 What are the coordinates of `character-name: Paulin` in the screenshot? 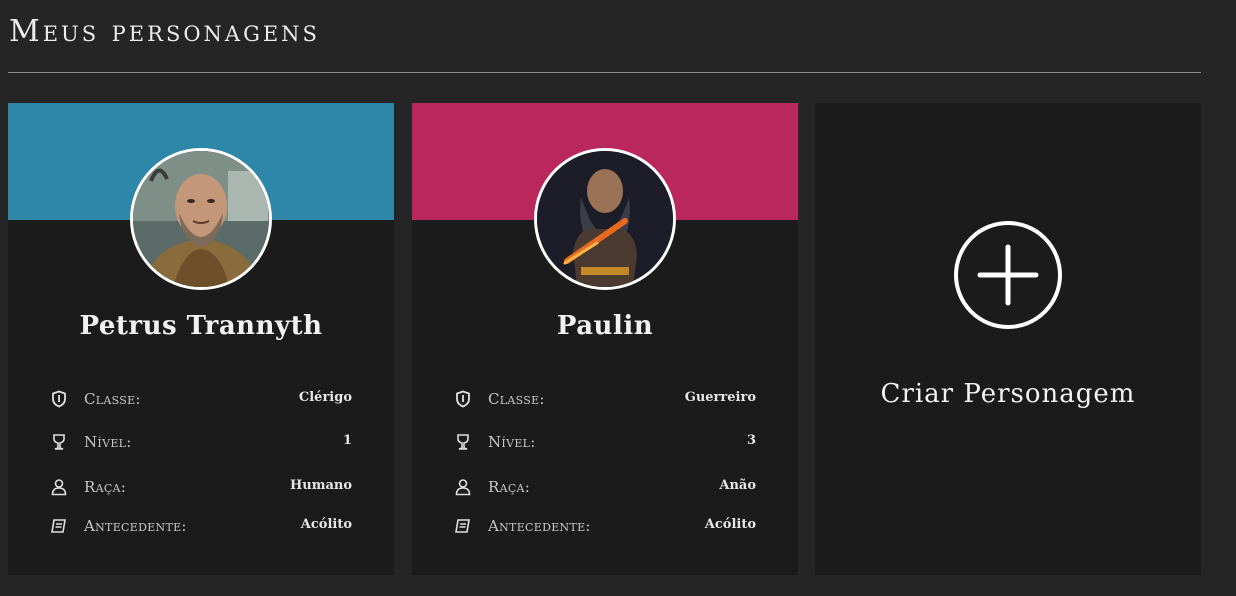 It's located at (605, 326).